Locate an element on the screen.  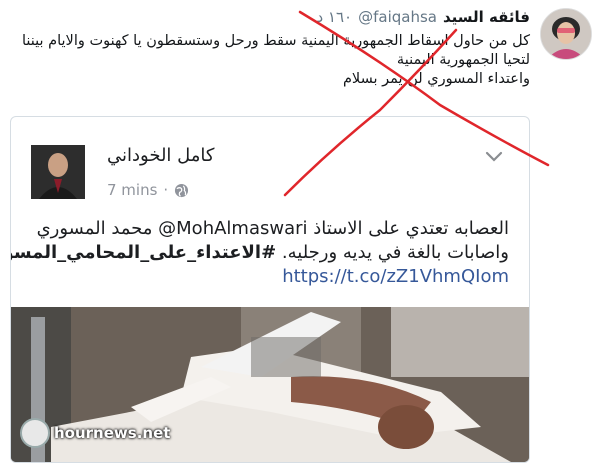
tweet-time: ١٦٠ د is located at coordinates (334, 17).